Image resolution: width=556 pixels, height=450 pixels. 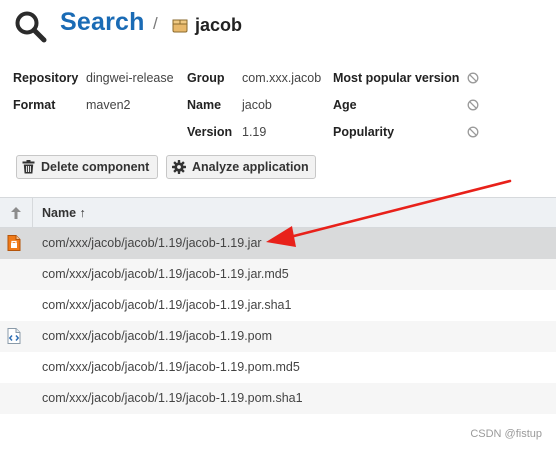 What do you see at coordinates (278, 212) in the screenshot?
I see `table-header: Name ↑` at bounding box center [278, 212].